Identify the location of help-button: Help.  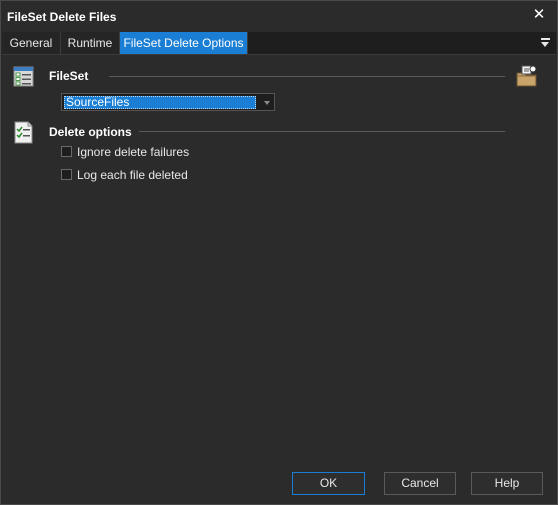
(507, 483).